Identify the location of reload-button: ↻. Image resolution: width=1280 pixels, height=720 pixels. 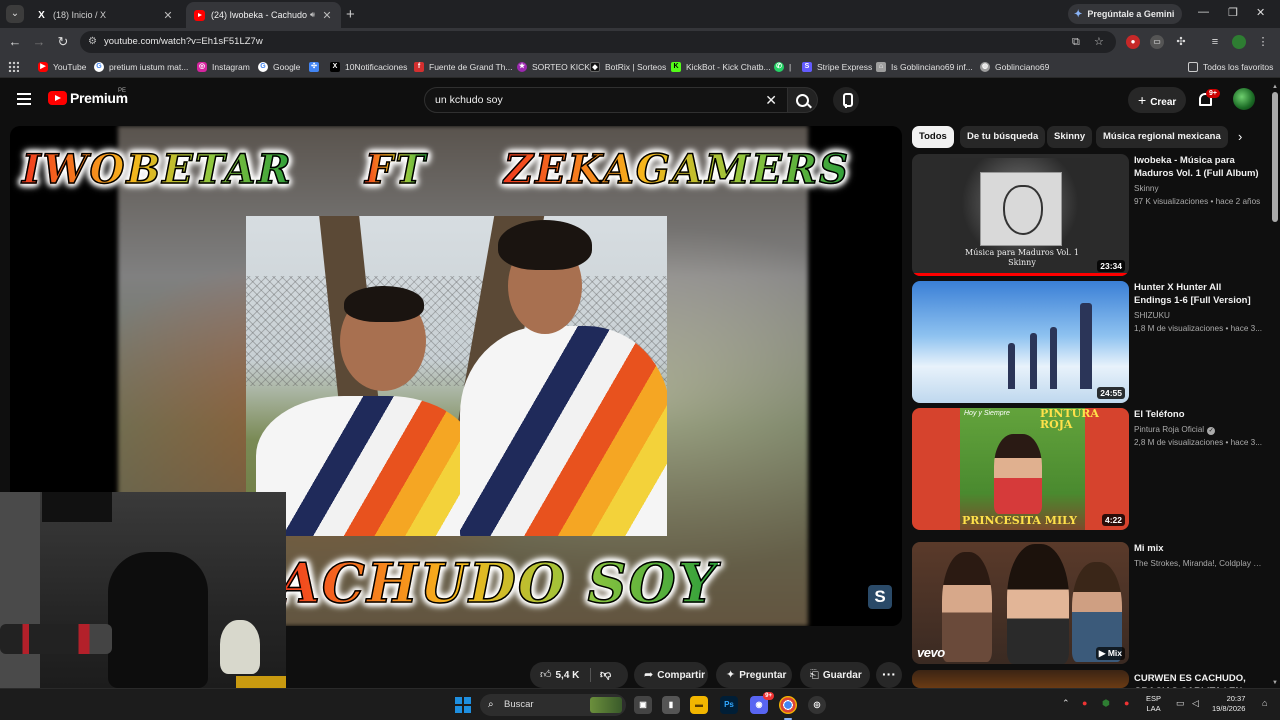
(63, 42).